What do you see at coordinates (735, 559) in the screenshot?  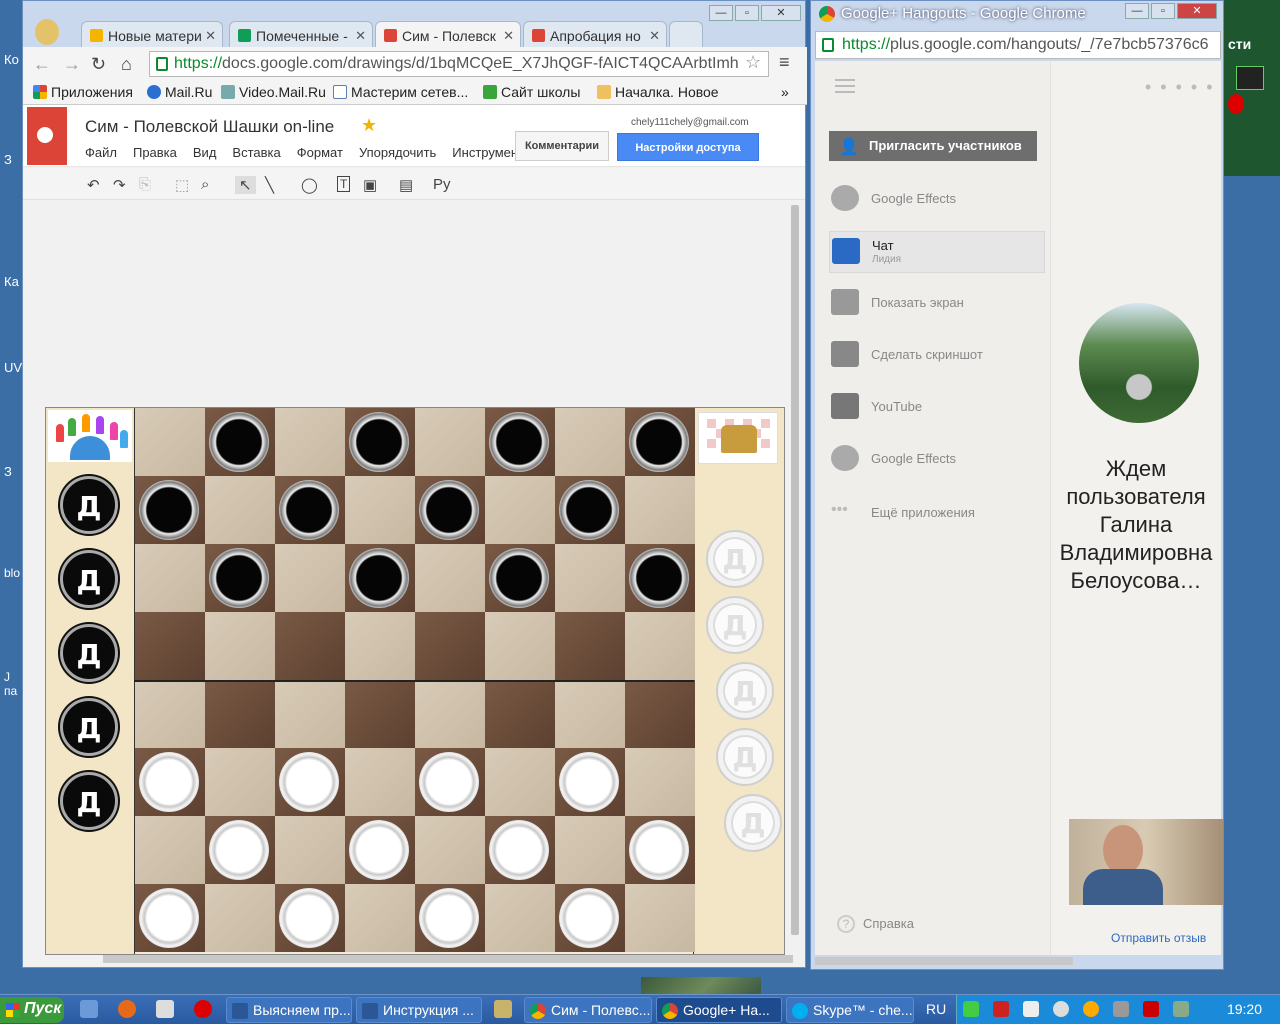 I see `white-king-piece: Д` at bounding box center [735, 559].